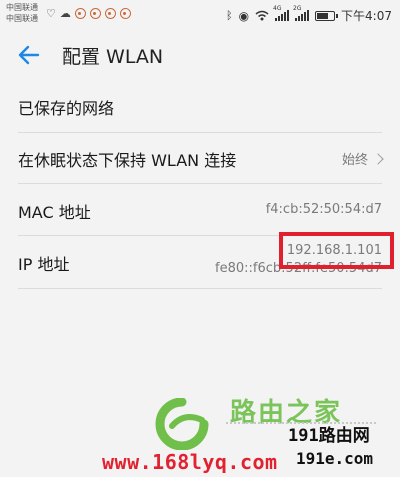  Describe the element at coordinates (336, 250) in the screenshot. I see `ip-highlight-box` at that location.